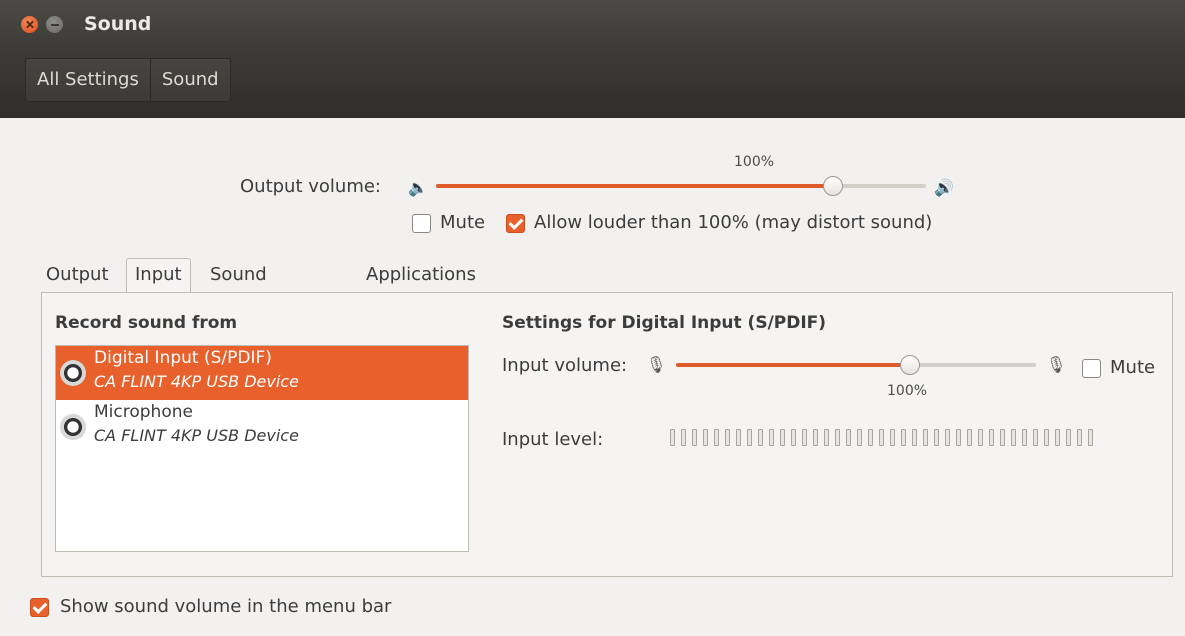 This screenshot has height=636, width=1185. I want to click on device-list-item-microphone: Microphone CA FLINT 4KP USB Device, so click(262, 427).